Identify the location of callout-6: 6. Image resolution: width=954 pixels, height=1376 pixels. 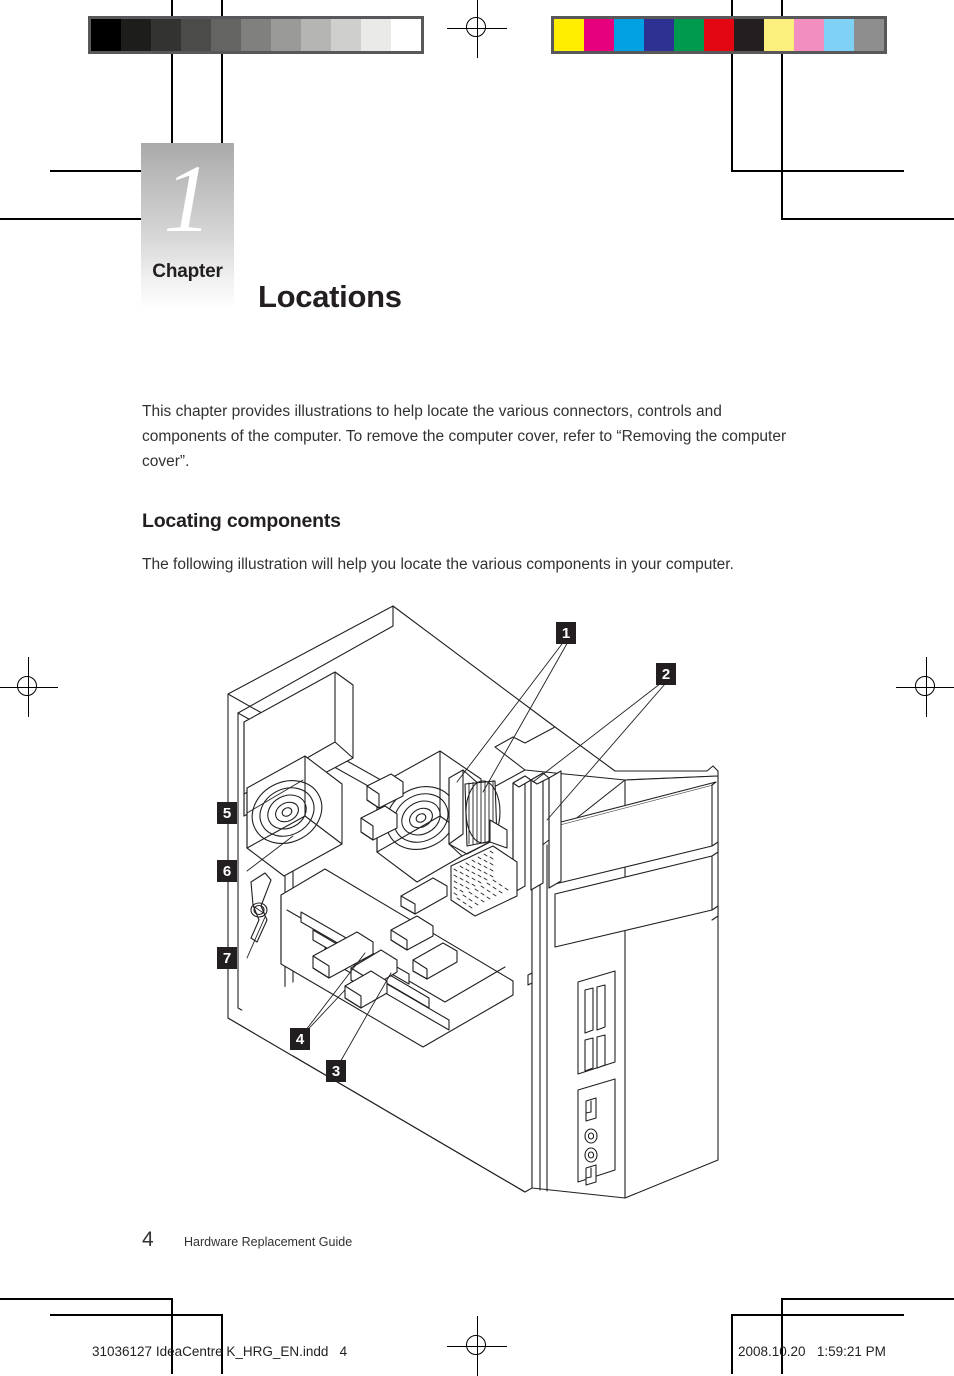
(227, 871).